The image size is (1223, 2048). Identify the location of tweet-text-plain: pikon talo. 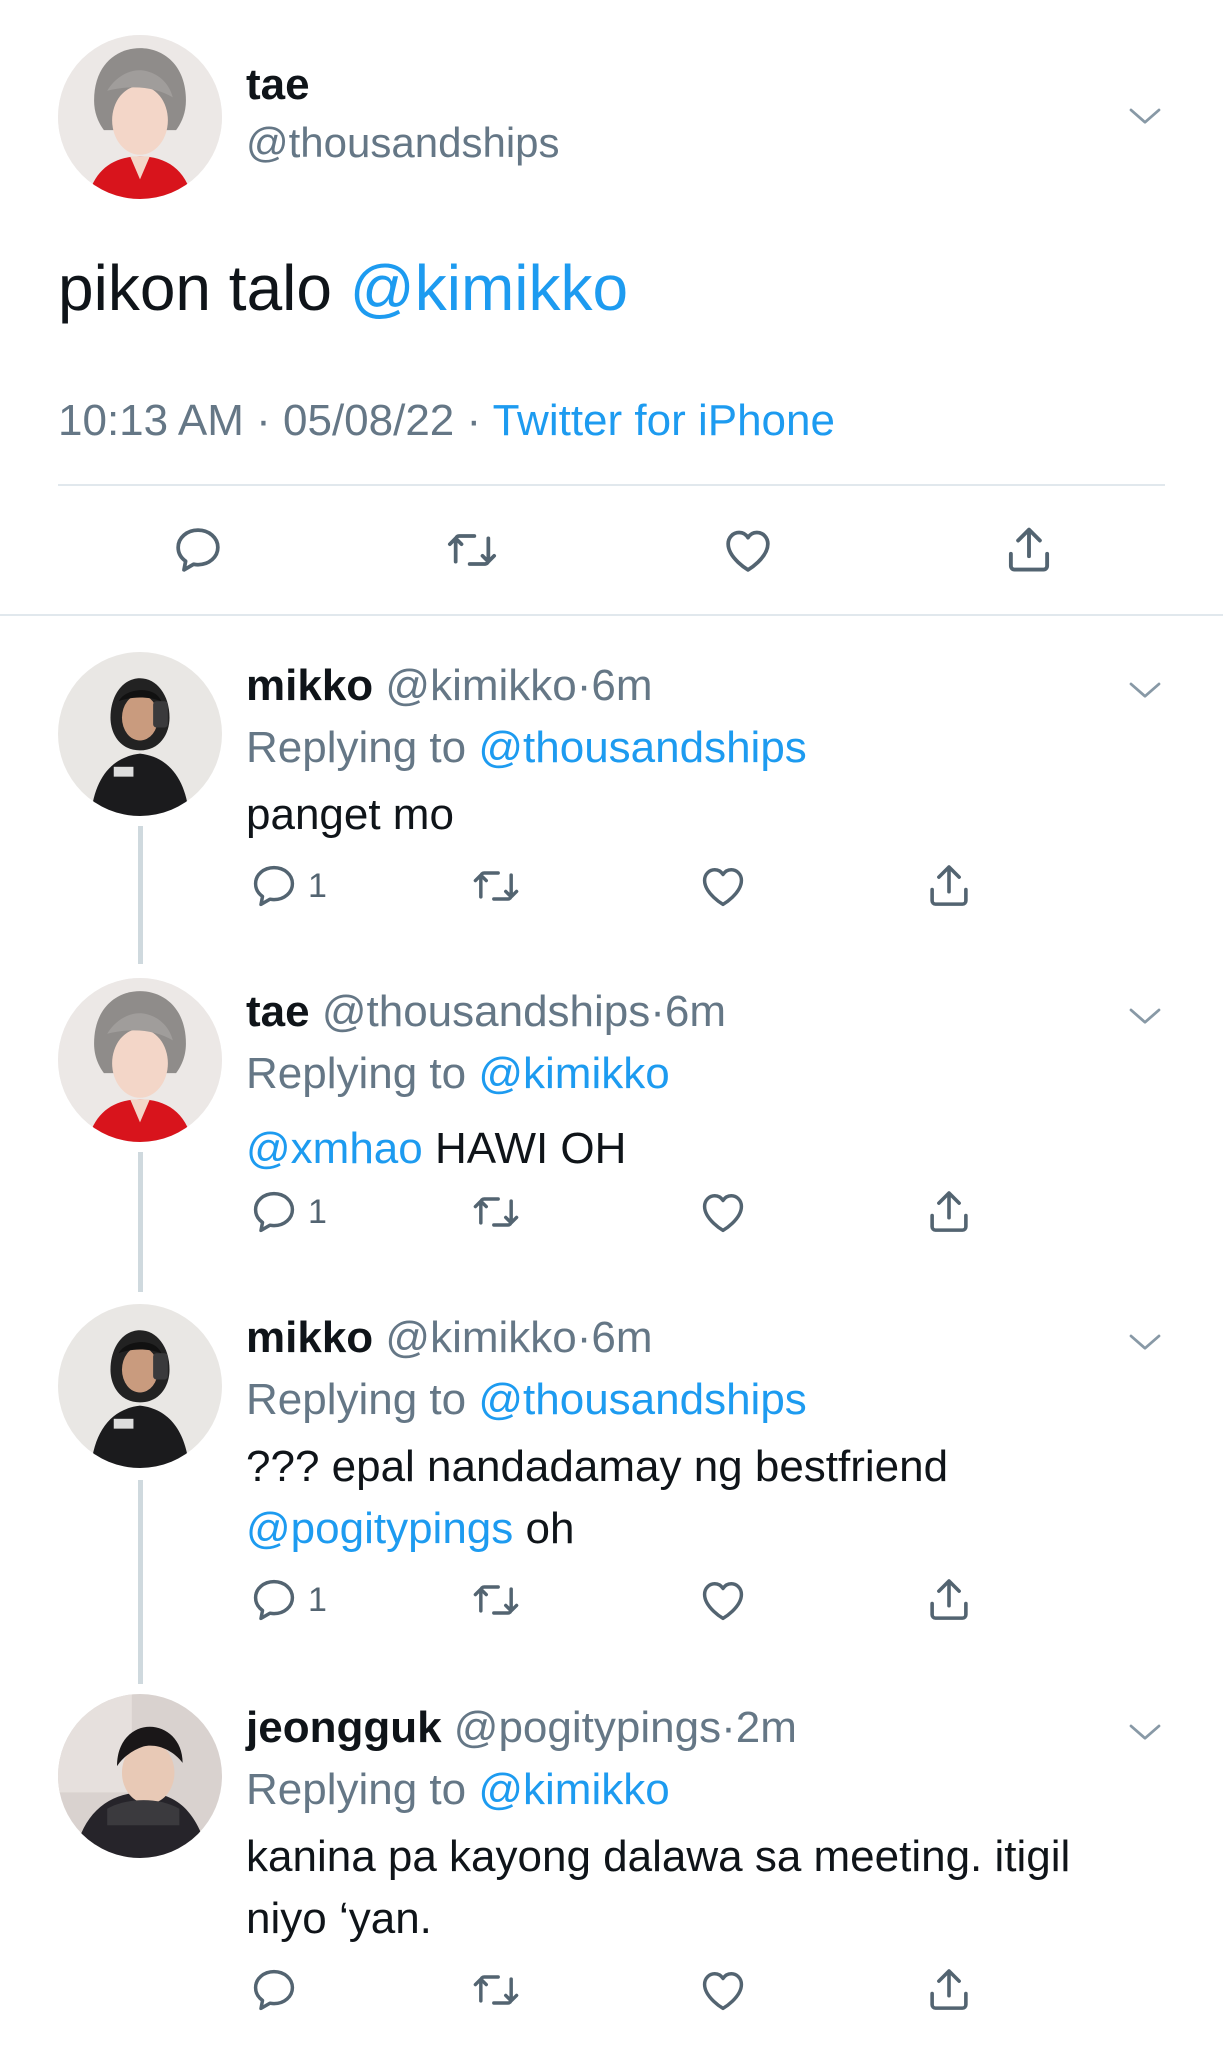
(204, 288).